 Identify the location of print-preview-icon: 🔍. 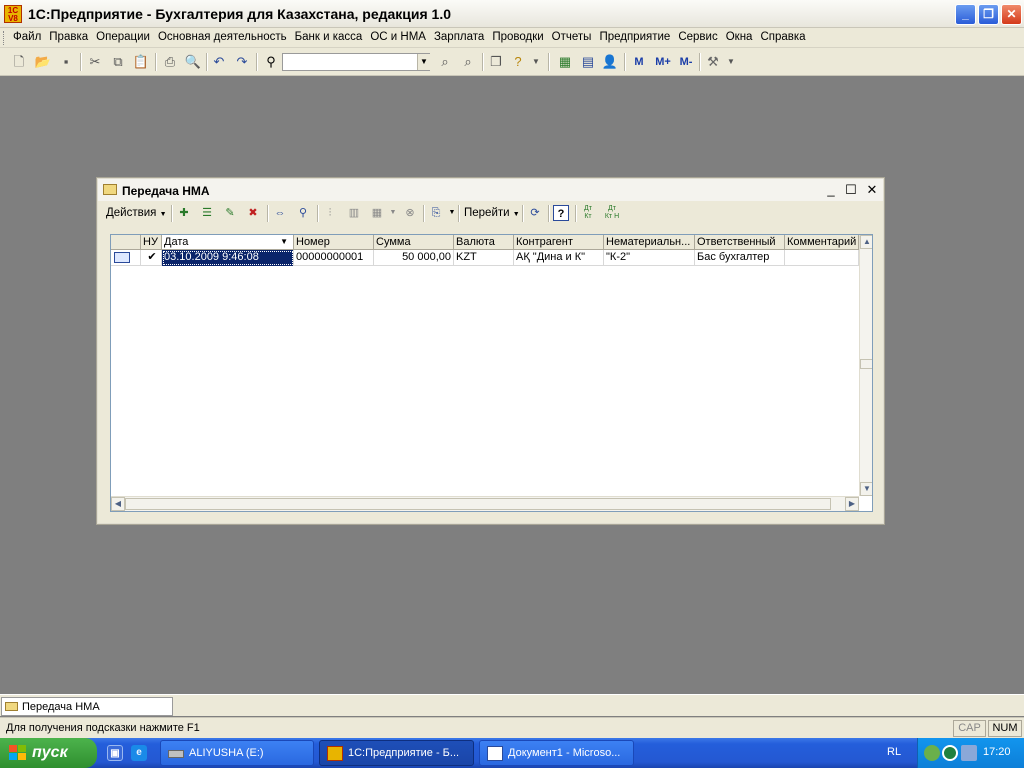
(193, 62).